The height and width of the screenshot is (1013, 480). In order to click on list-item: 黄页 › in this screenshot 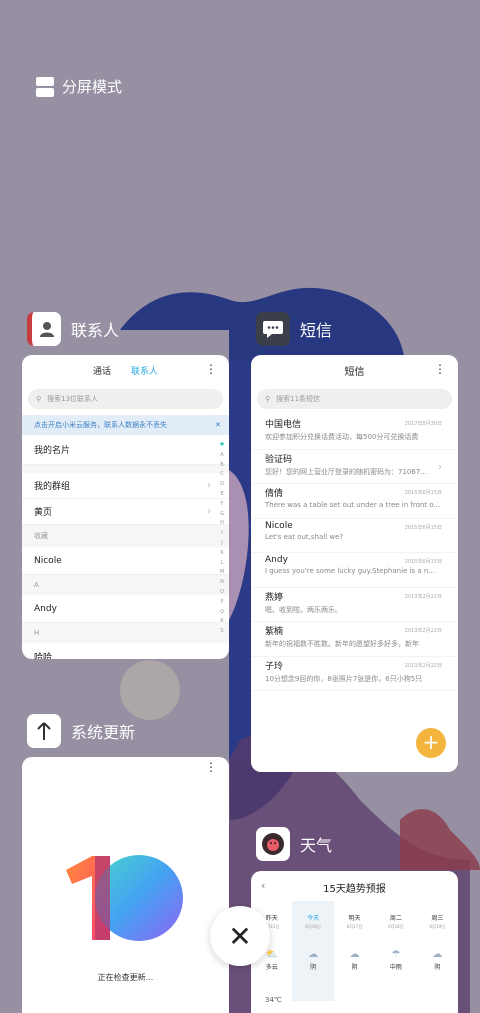, I will do `click(125, 512)`.